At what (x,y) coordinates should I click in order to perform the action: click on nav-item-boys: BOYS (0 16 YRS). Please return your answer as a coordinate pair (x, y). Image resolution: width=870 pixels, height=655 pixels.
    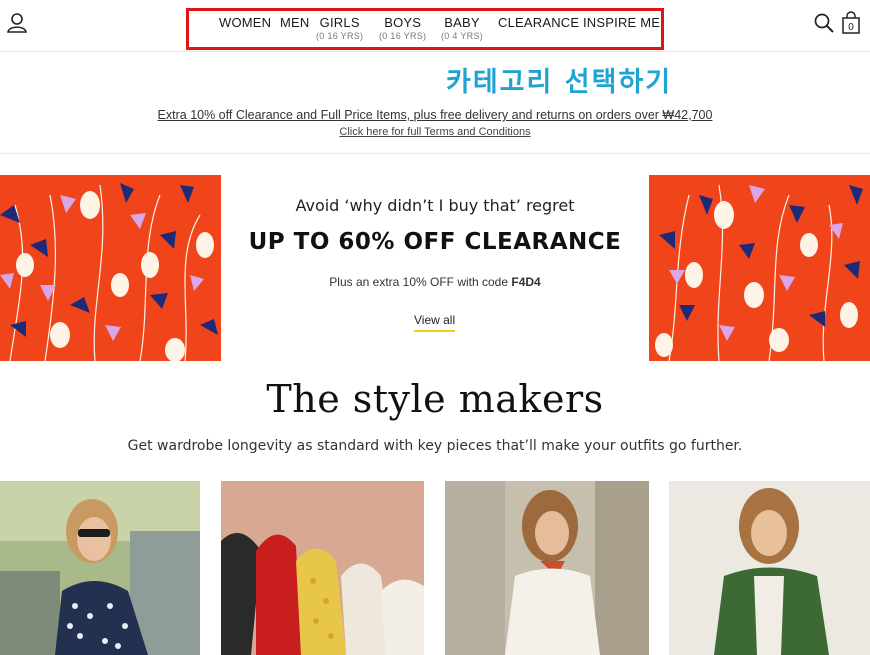
    Looking at the image, I should click on (402, 28).